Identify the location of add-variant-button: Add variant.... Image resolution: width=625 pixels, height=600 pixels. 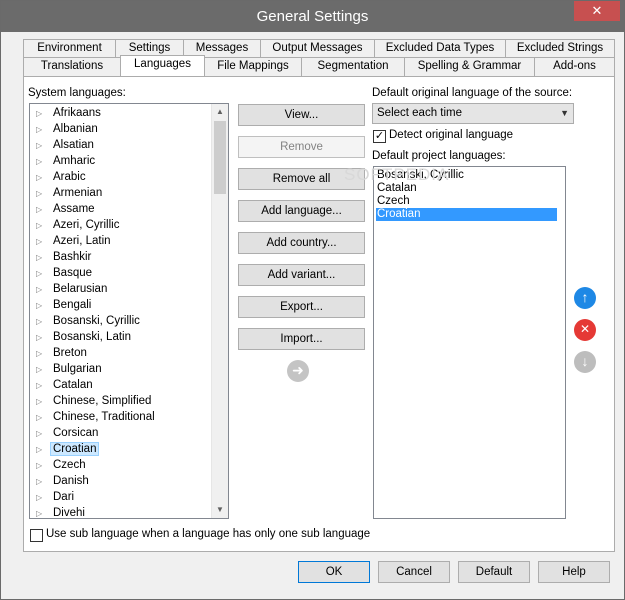
(301, 275).